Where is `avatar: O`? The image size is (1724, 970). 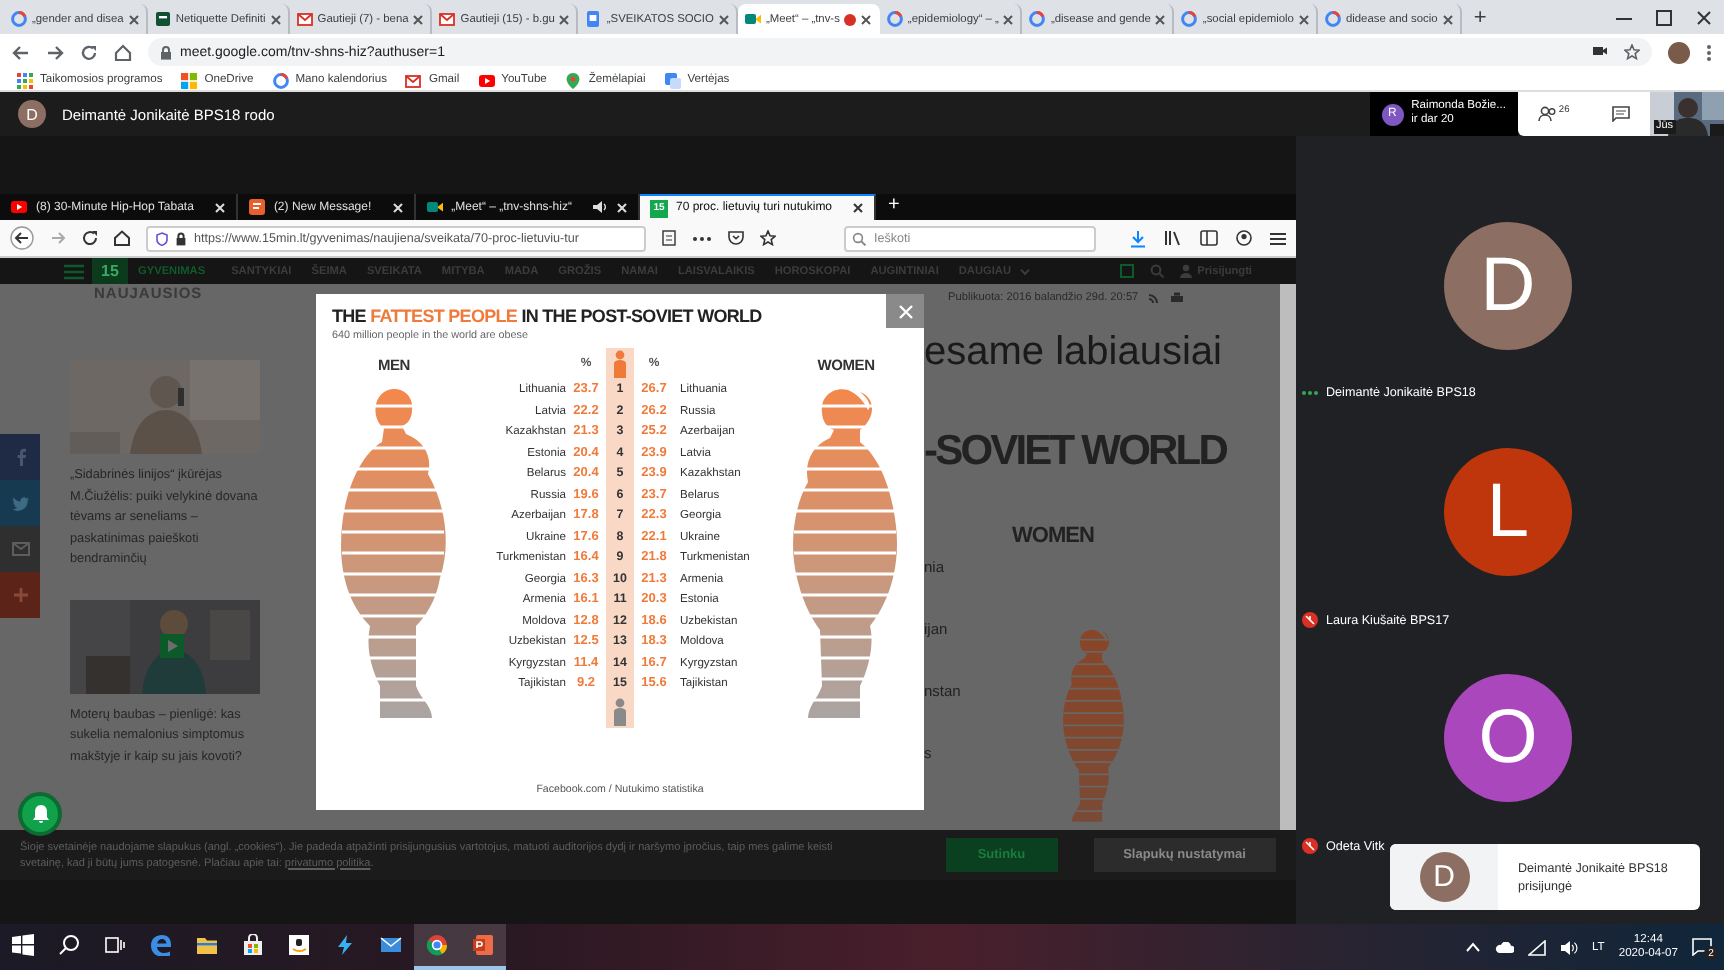
avatar: O is located at coordinates (1508, 738).